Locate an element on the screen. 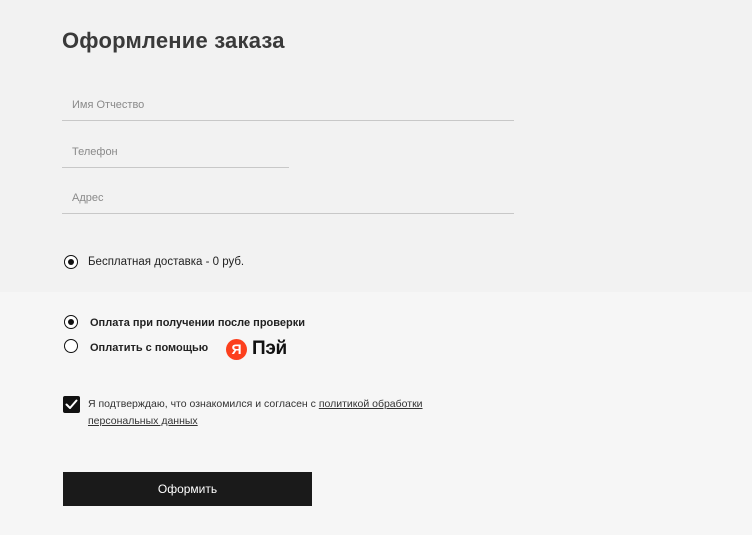  consent-checkbox is located at coordinates (71, 404).